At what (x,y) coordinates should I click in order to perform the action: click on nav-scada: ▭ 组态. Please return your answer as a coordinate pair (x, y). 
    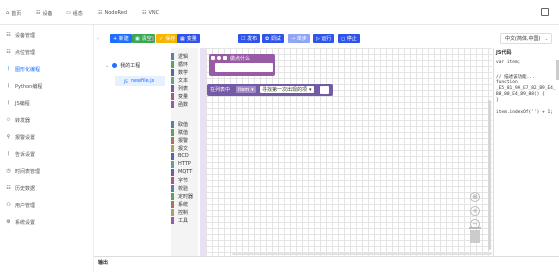
    Looking at the image, I should click on (74, 13).